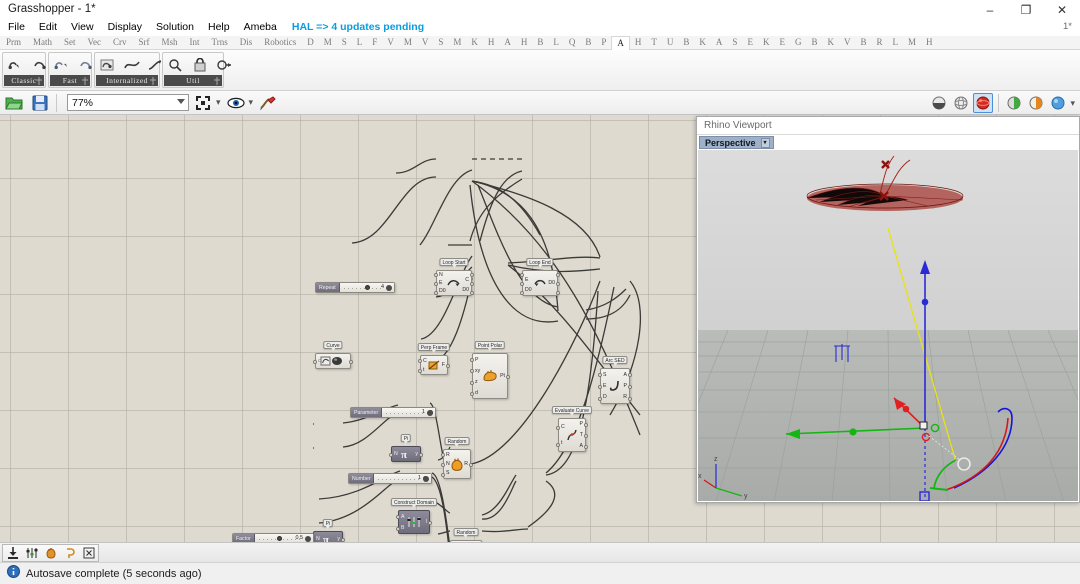  Describe the element at coordinates (1014, 103) in the screenshot. I see `green-sphere-button` at that location.